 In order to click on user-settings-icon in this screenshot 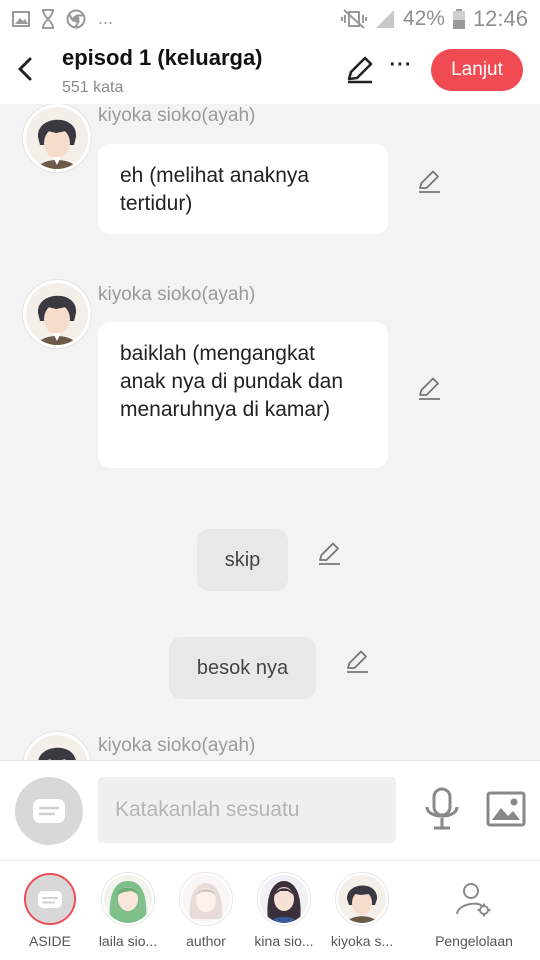, I will do `click(474, 899)`.